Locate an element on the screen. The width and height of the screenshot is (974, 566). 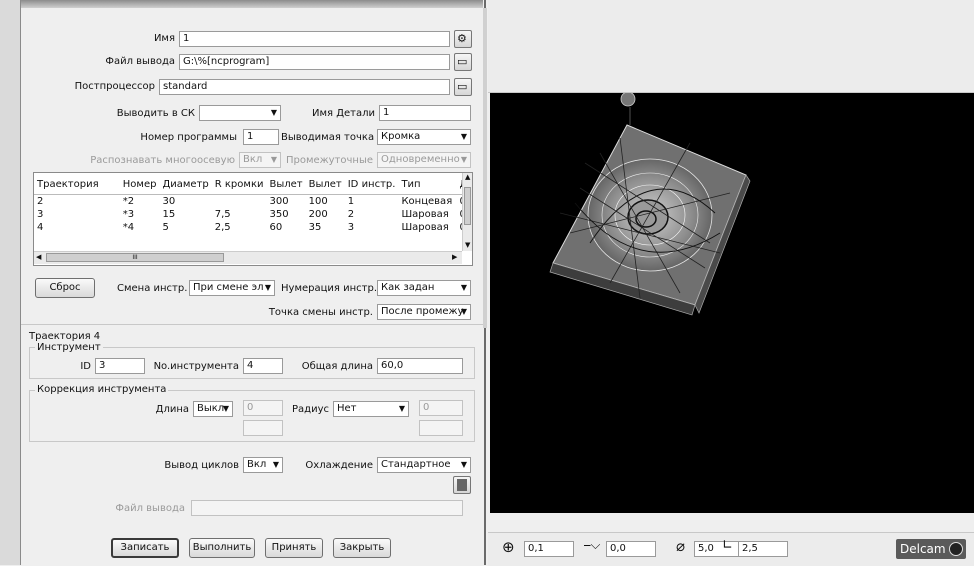
table-cell: Шаровая is located at coordinates (425, 214).